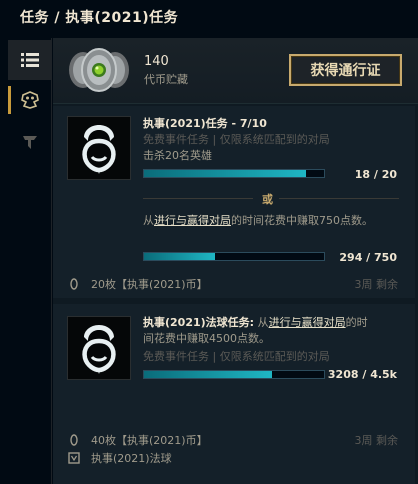  What do you see at coordinates (177, 155) in the screenshot?
I see `objective-text: 击杀20名英雄` at bounding box center [177, 155].